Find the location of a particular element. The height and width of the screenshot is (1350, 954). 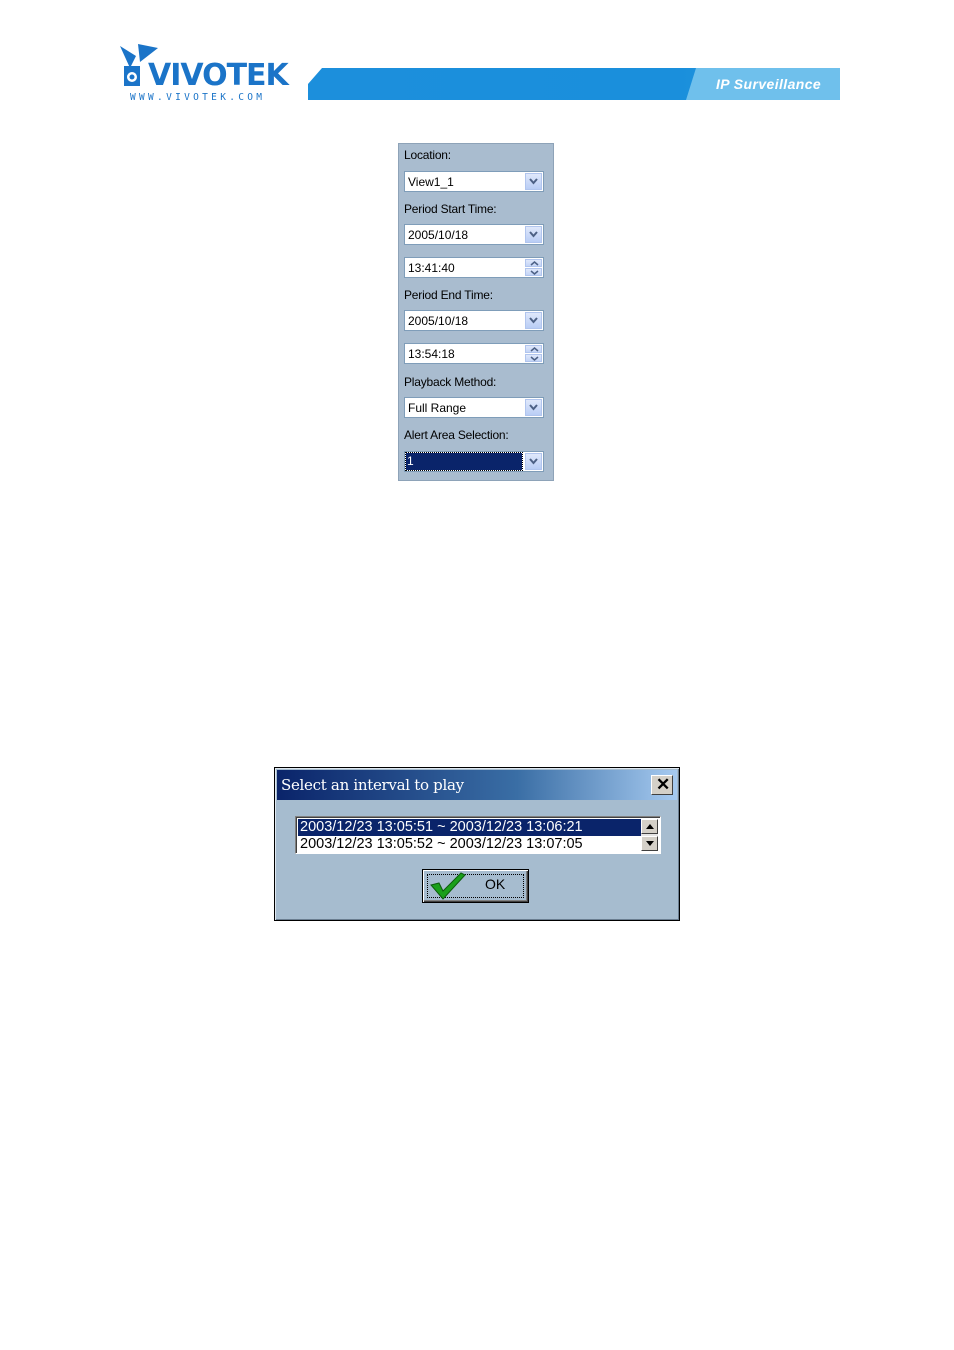

method-value: Full Range is located at coordinates (437, 408).